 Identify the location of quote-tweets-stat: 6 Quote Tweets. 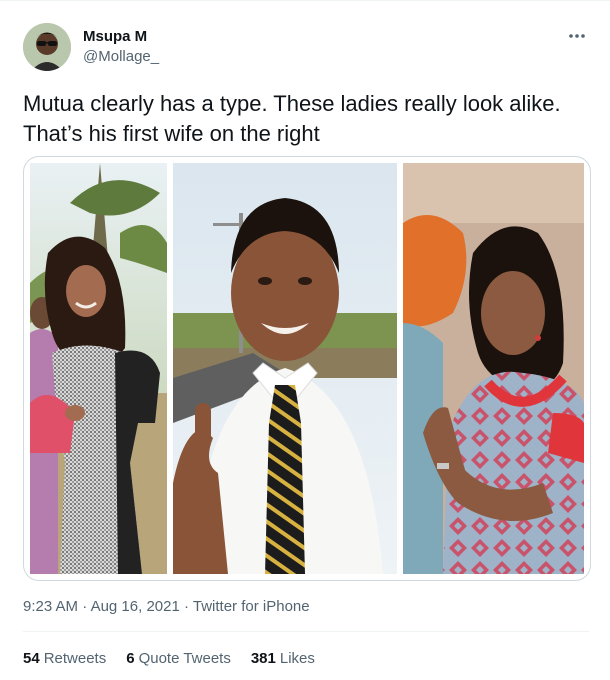
(178, 659).